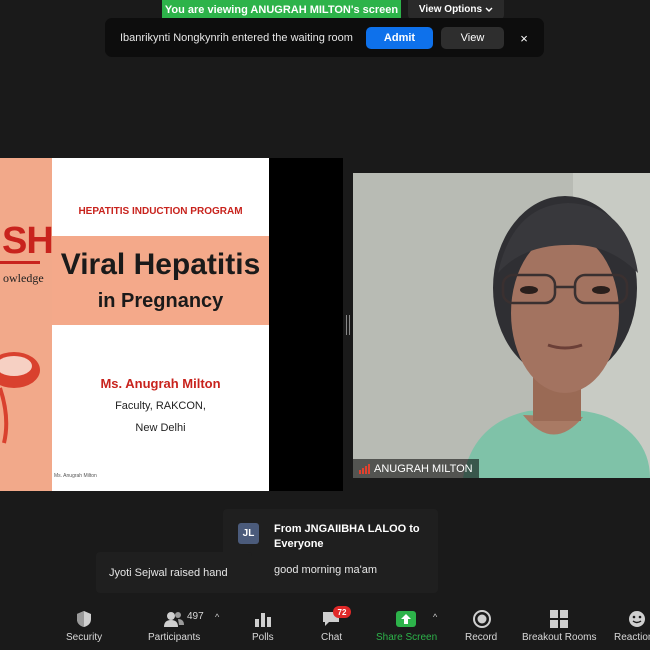 The width and height of the screenshot is (650, 650). Describe the element at coordinates (332, 637) in the screenshot. I see `chat-label: Chat` at that location.